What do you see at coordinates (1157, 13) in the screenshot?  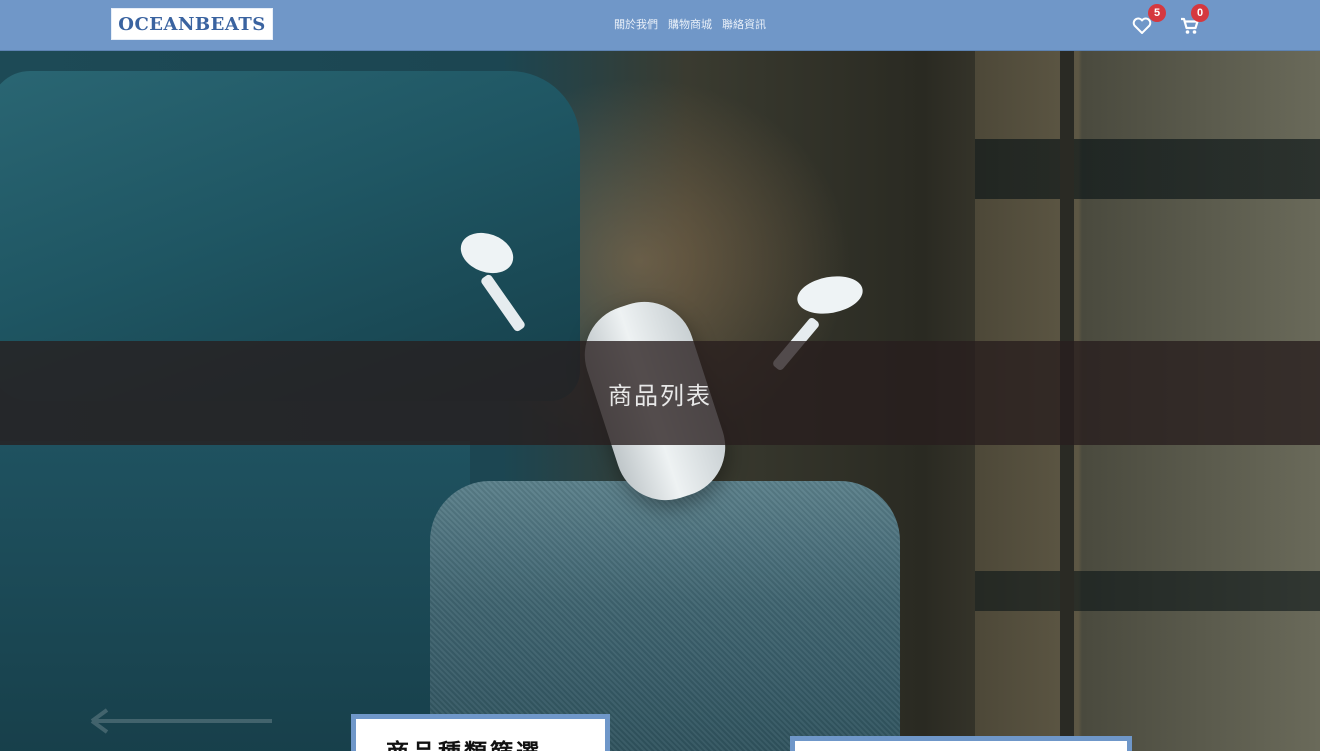 I see `wishlist-count-badge: 5` at bounding box center [1157, 13].